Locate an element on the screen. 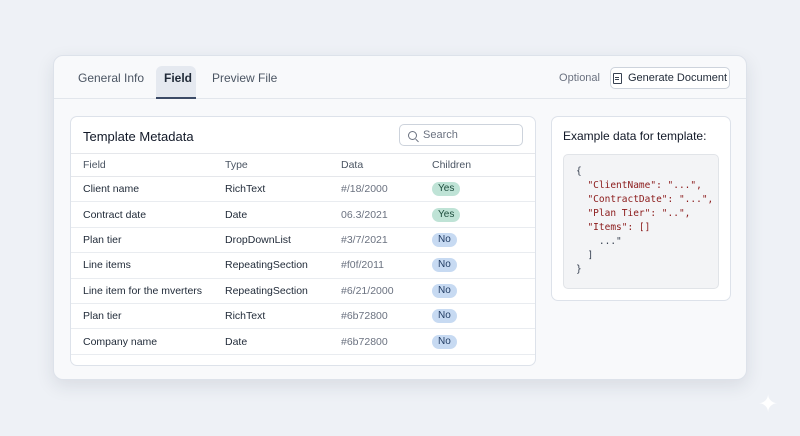  code-line: "ContractDate": "...", is located at coordinates (645, 199).